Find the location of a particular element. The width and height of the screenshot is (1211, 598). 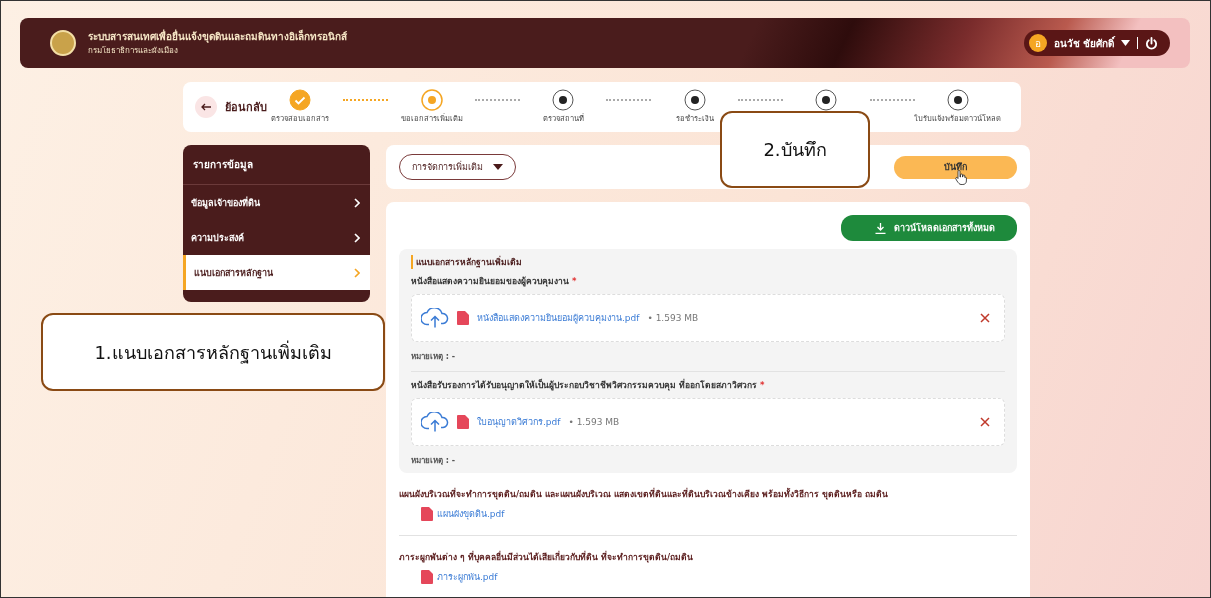

download-all-button: ดาวน์โหลดเอกสารทั้งหมด is located at coordinates (929, 228).